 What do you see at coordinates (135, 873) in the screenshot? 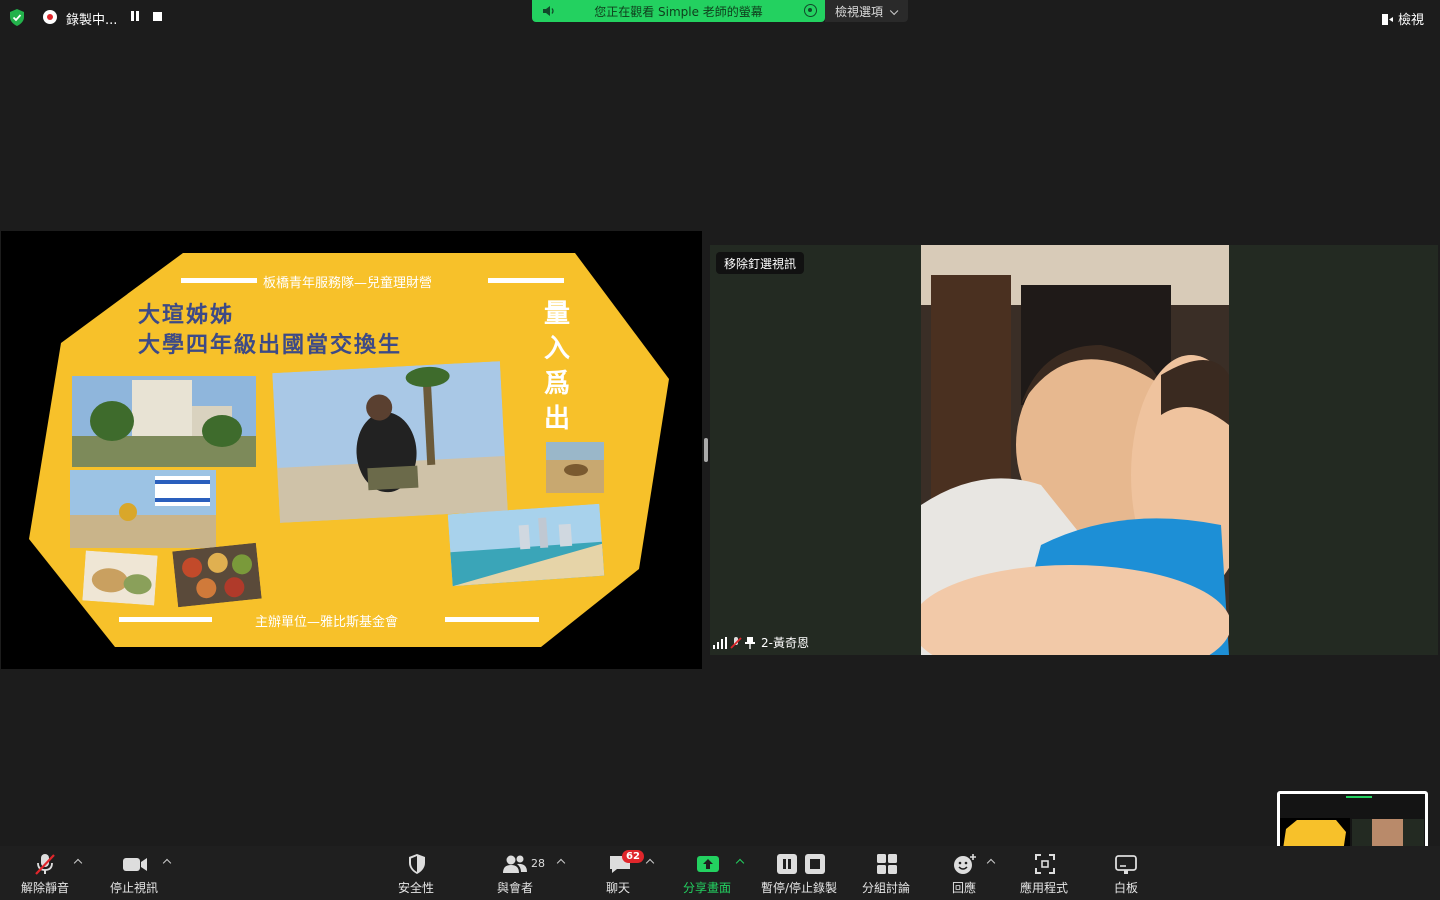
I see `stop-video-button: 停止視訊` at bounding box center [135, 873].